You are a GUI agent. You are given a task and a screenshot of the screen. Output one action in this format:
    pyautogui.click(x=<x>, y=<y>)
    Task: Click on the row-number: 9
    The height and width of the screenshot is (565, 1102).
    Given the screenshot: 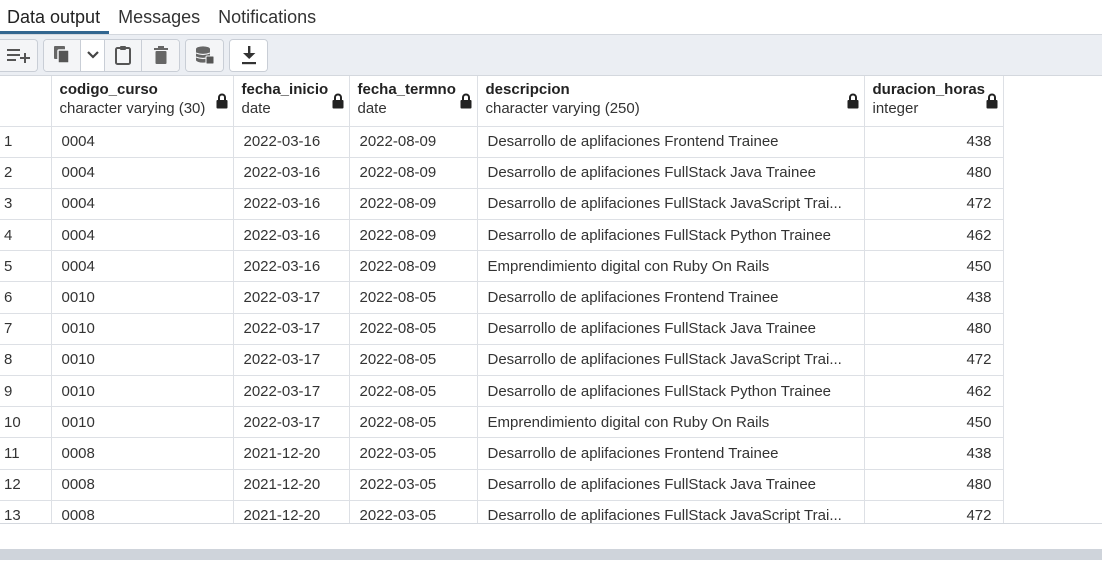 What is the action you would take?
    pyautogui.click(x=26, y=391)
    